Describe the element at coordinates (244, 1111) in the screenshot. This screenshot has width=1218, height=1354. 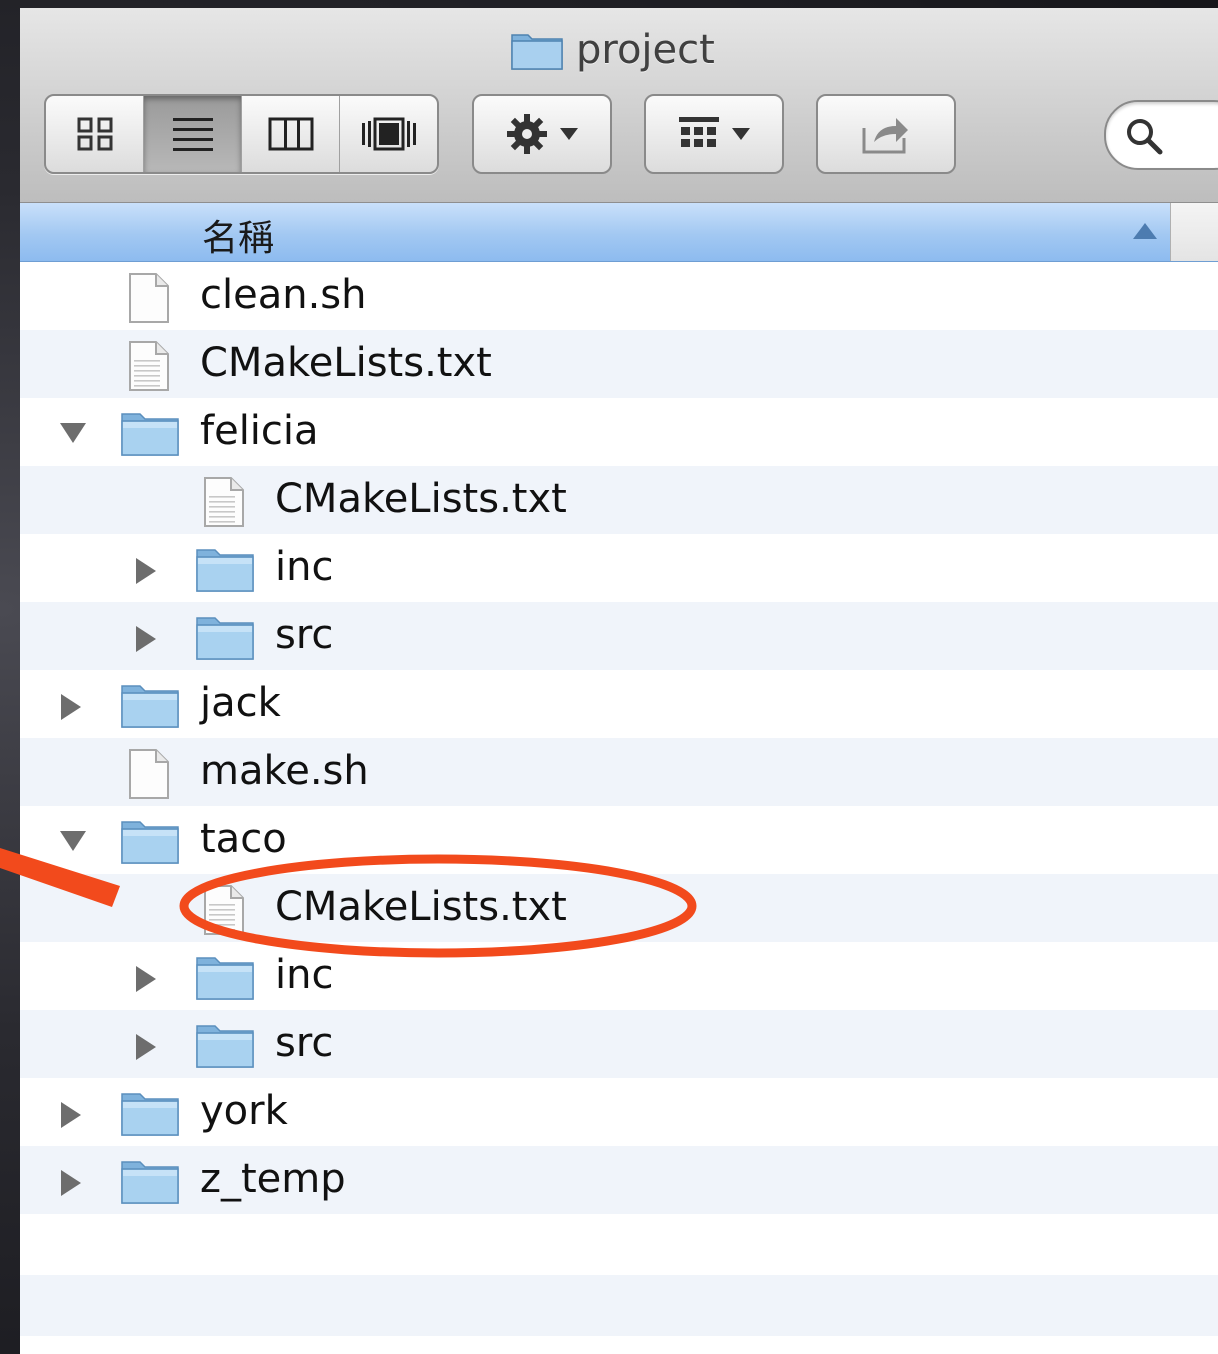
I see `item-name: york` at that location.